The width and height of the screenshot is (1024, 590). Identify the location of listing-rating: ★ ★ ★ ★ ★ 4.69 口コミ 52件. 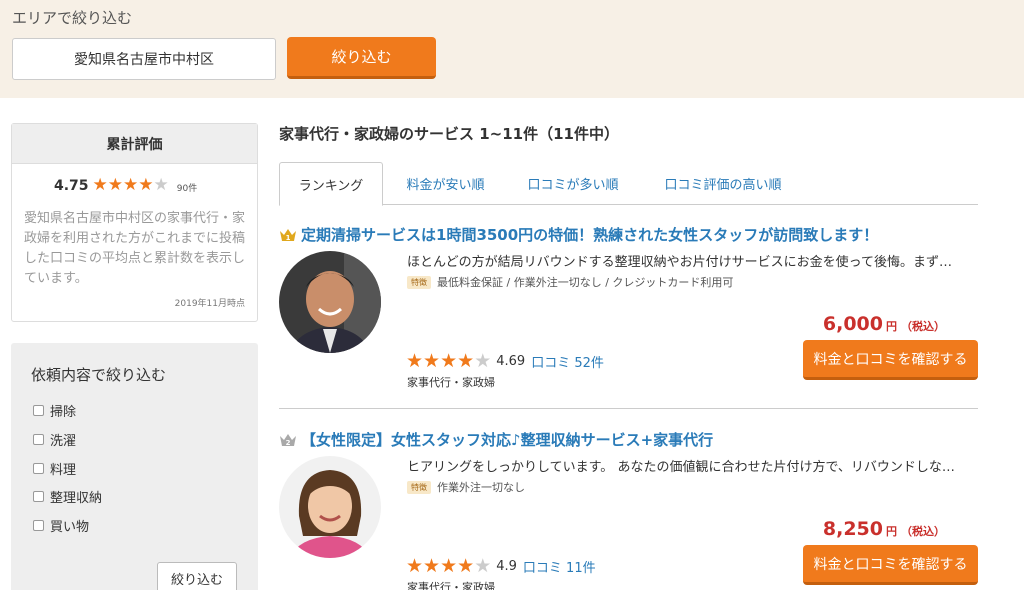
(505, 362).